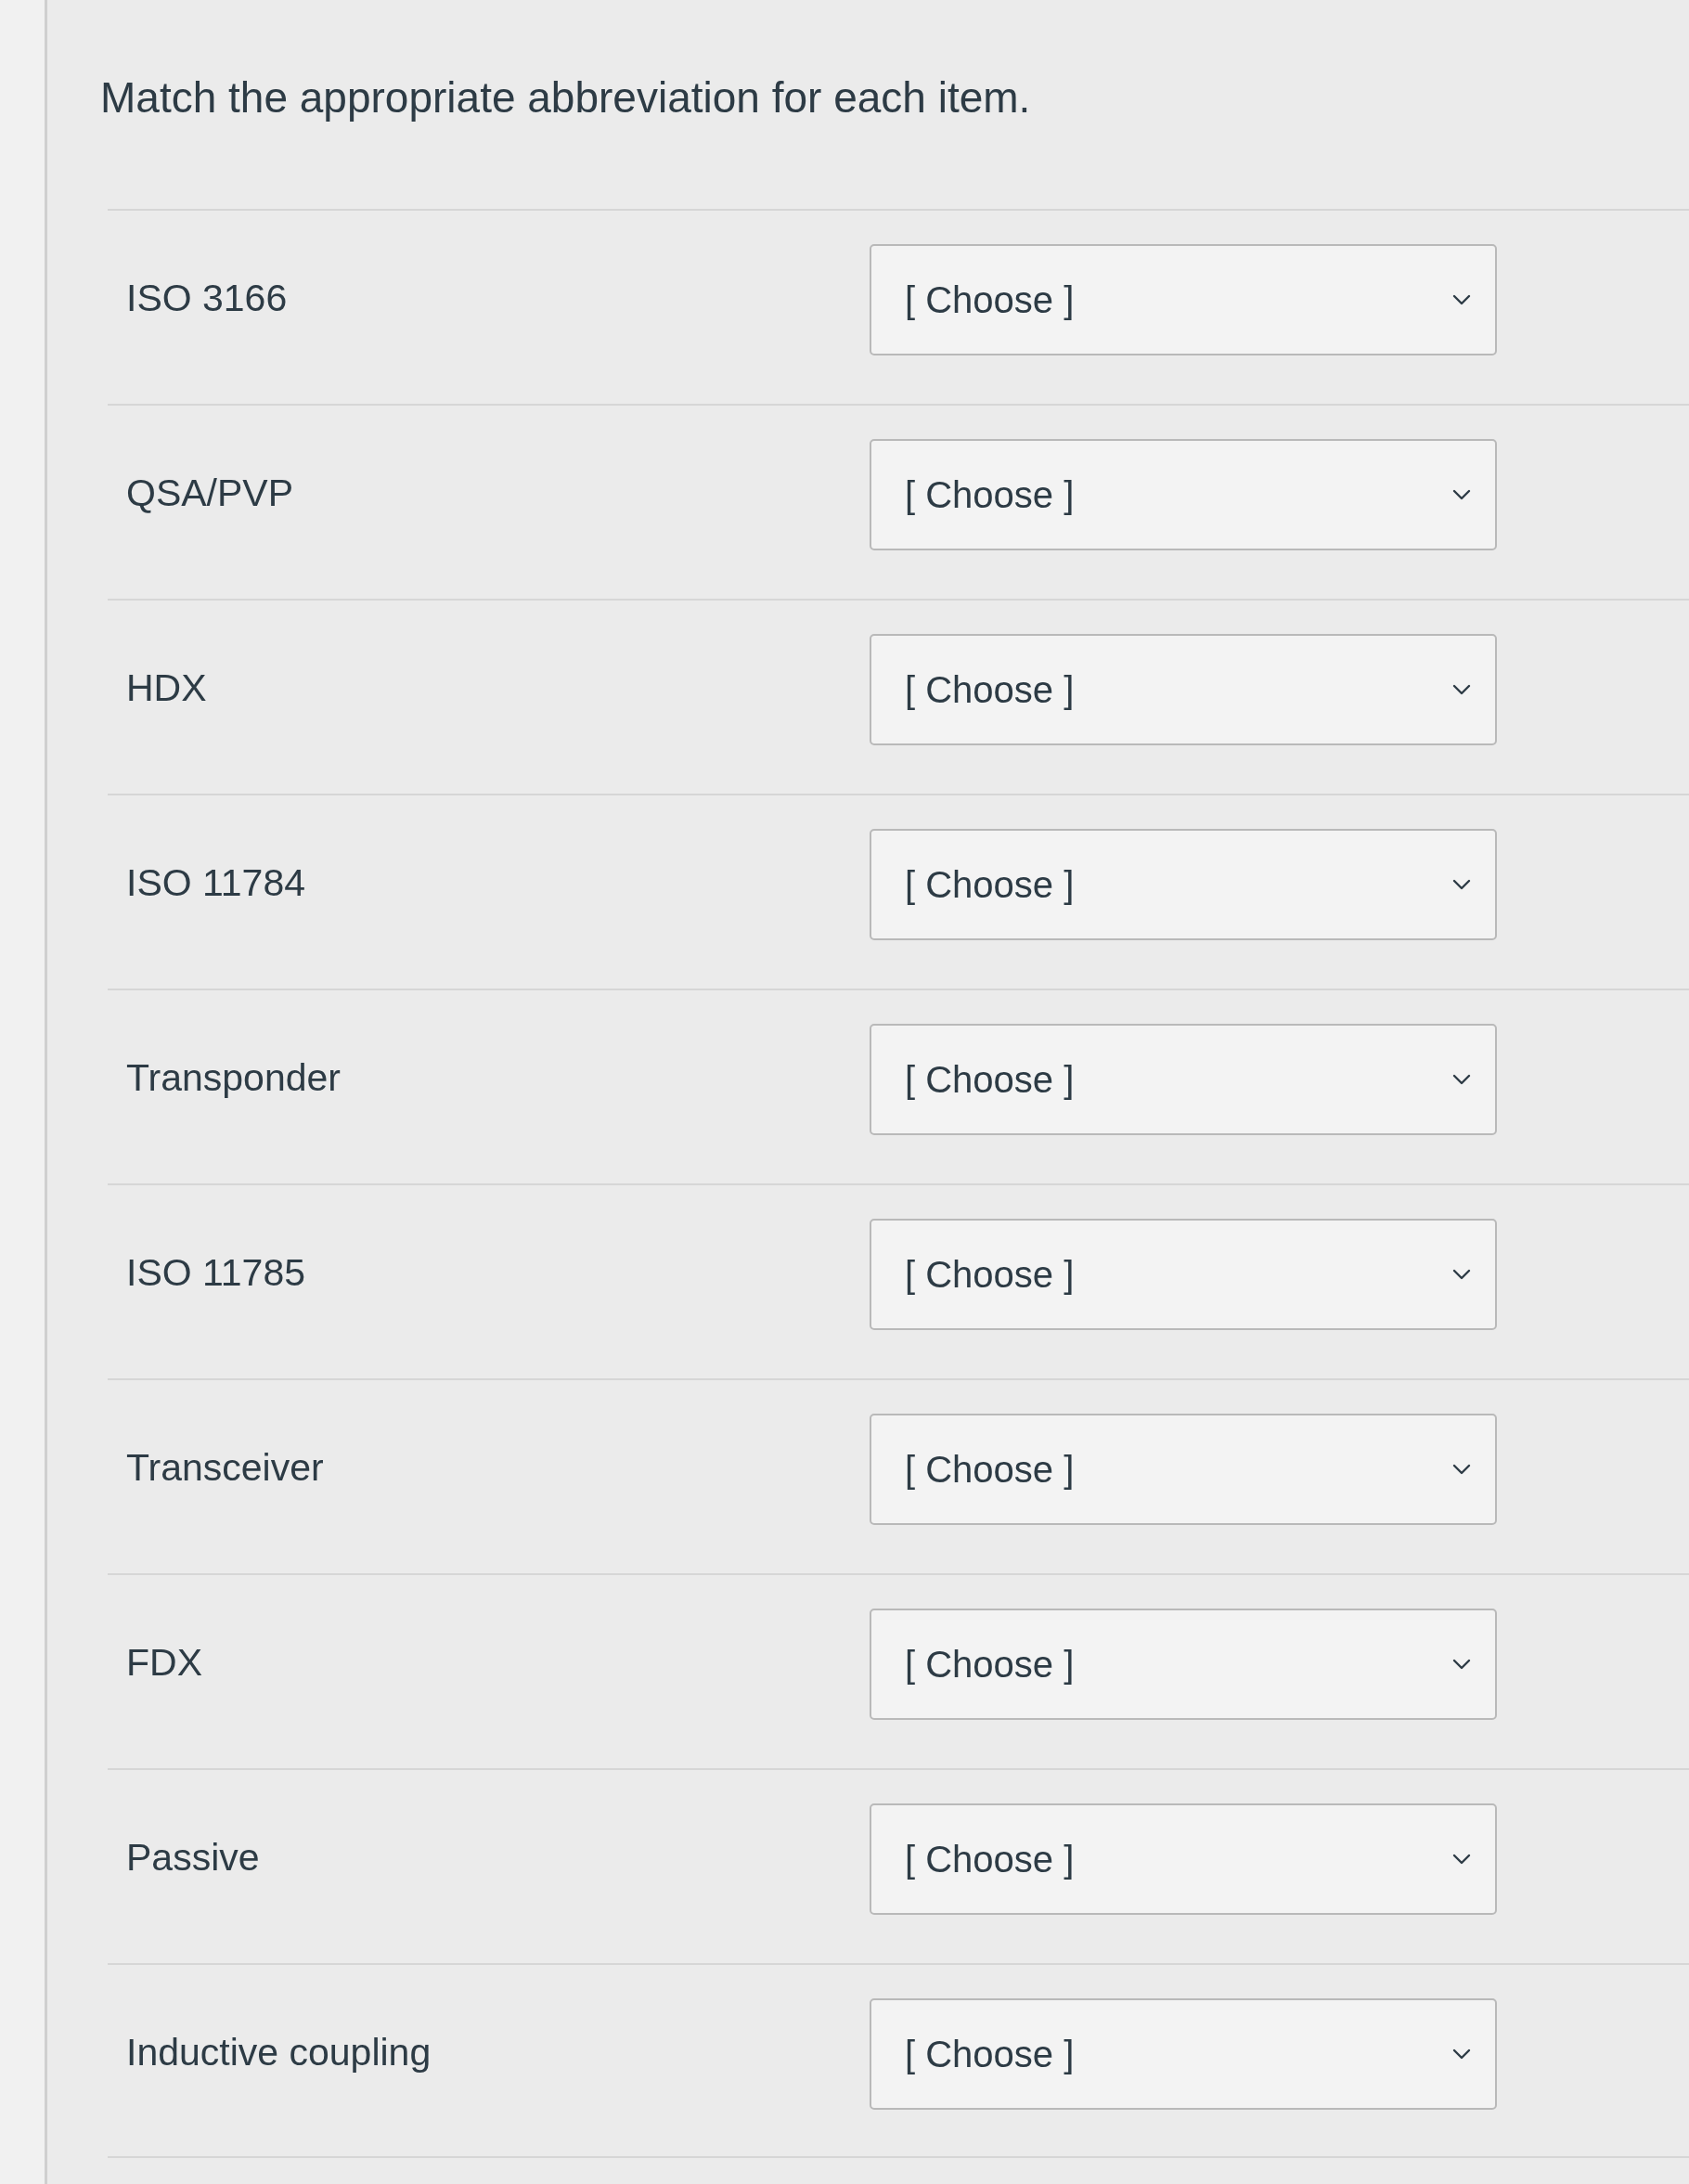 This screenshot has height=2184, width=1689. Describe the element at coordinates (233, 1078) in the screenshot. I see `item-label: Transponder` at that location.